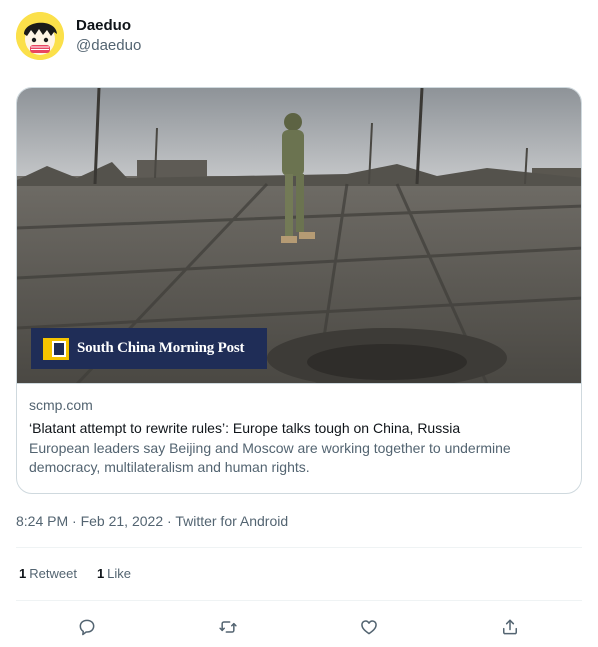 Image resolution: width=598 pixels, height=647 pixels. I want to click on retweets-label: Retweet, so click(53, 573).